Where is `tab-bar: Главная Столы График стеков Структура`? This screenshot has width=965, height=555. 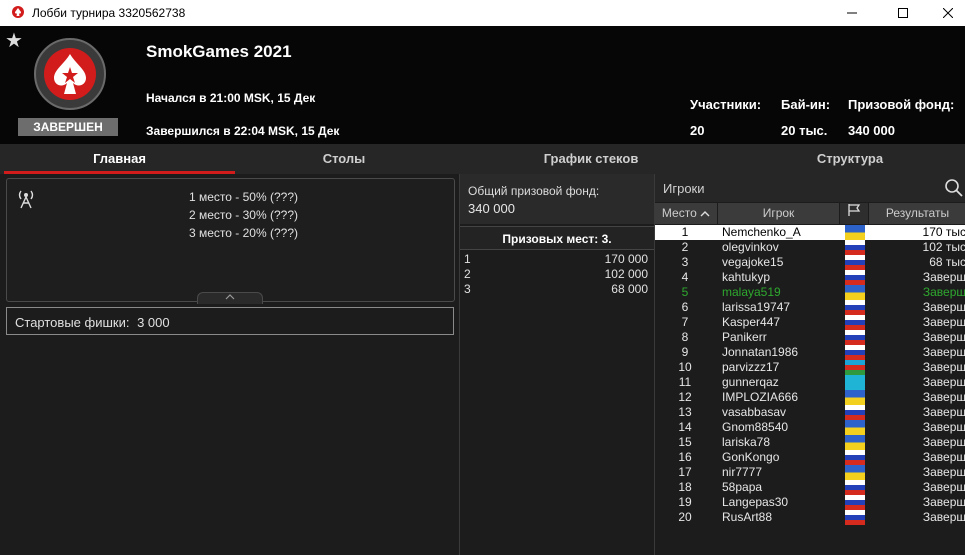 tab-bar: Главная Столы График стеков Структура is located at coordinates (482, 159).